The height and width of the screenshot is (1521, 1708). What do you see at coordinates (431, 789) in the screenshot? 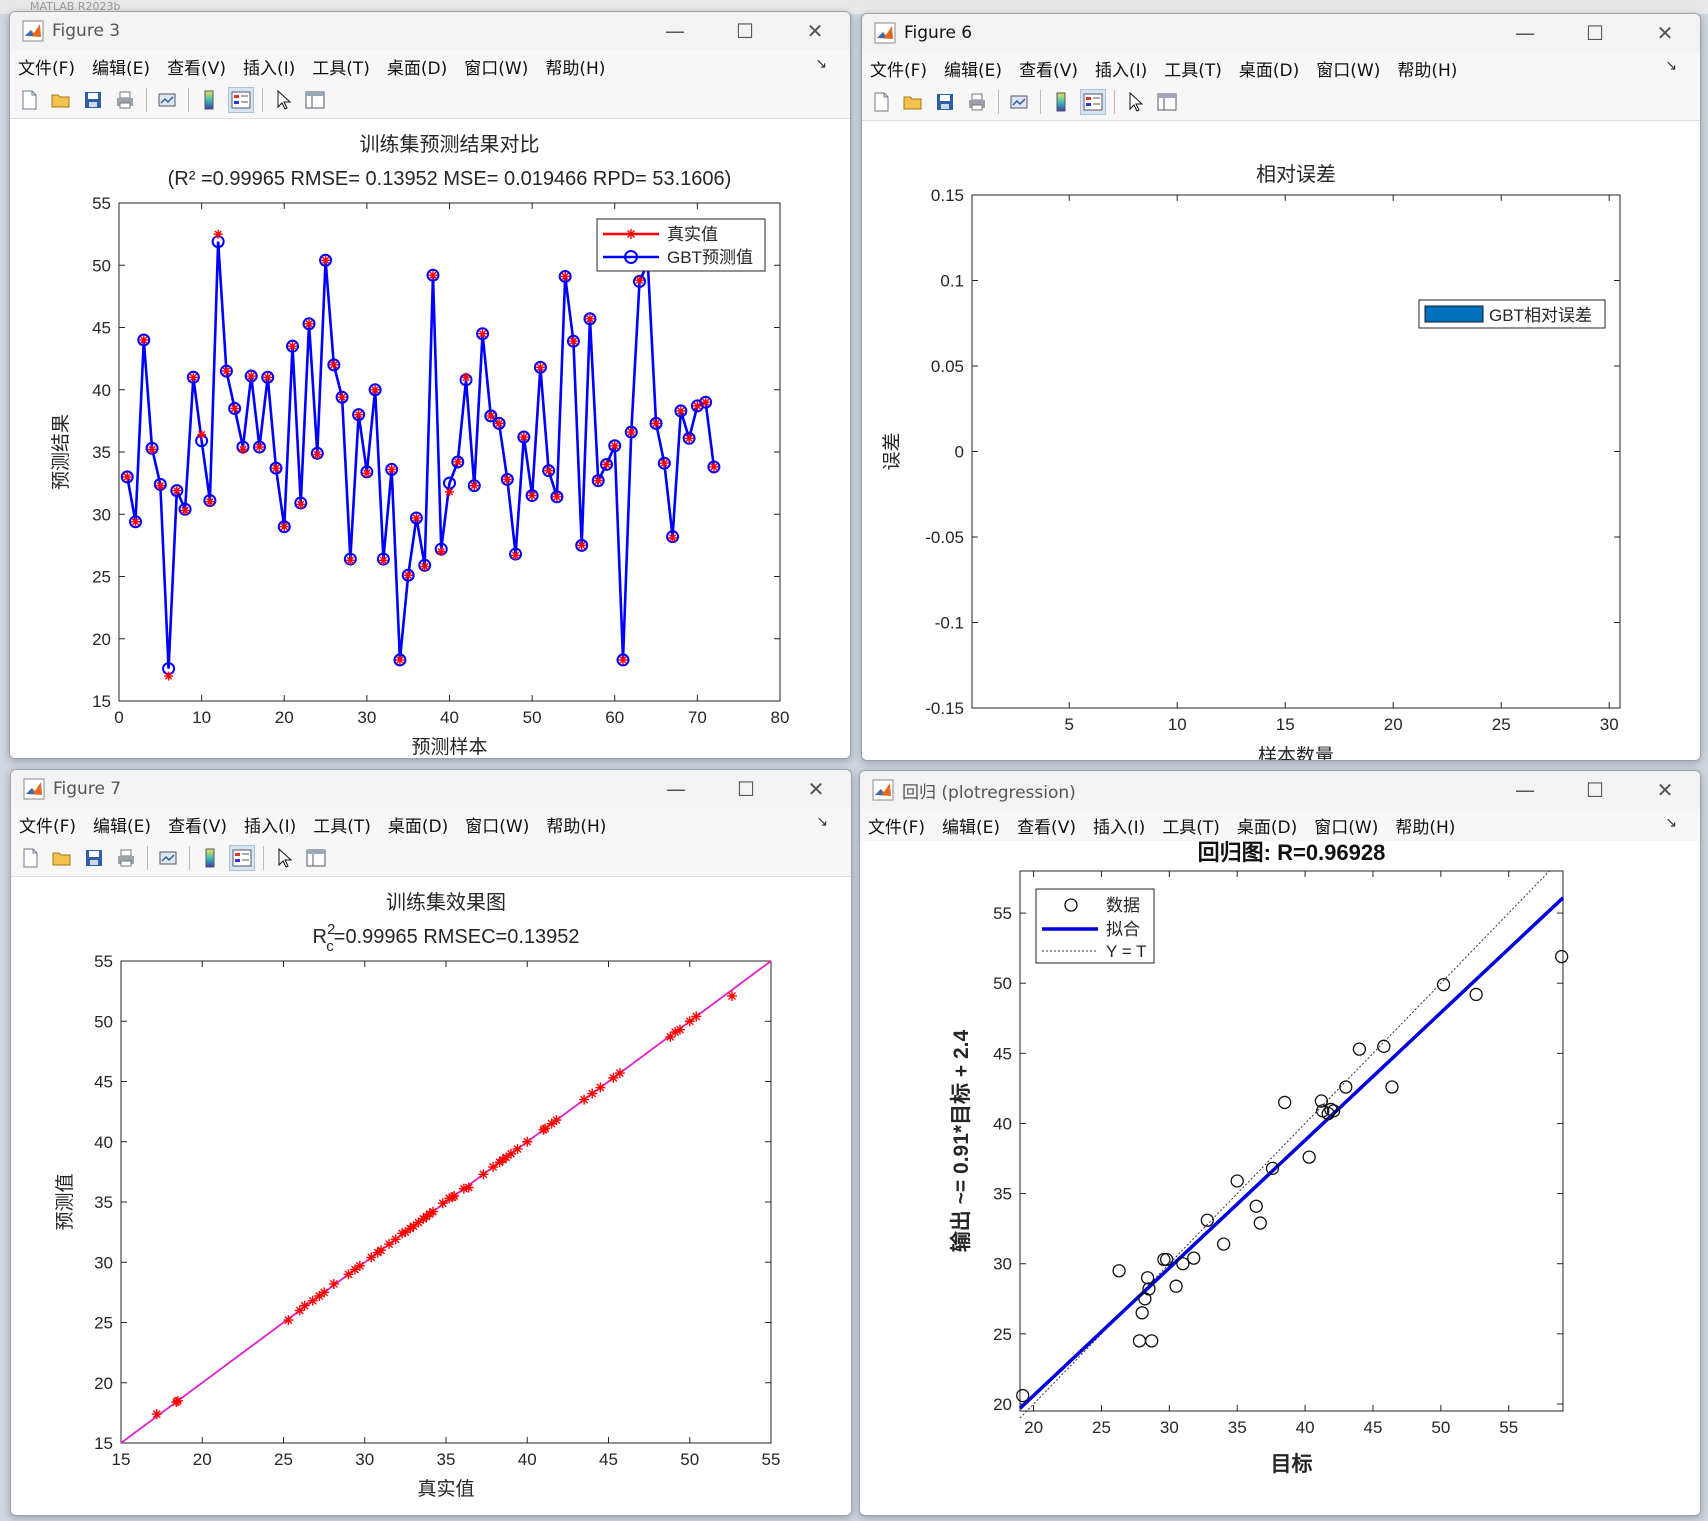
I see `title-bar: Figure 7 — ☐ ✕` at bounding box center [431, 789].